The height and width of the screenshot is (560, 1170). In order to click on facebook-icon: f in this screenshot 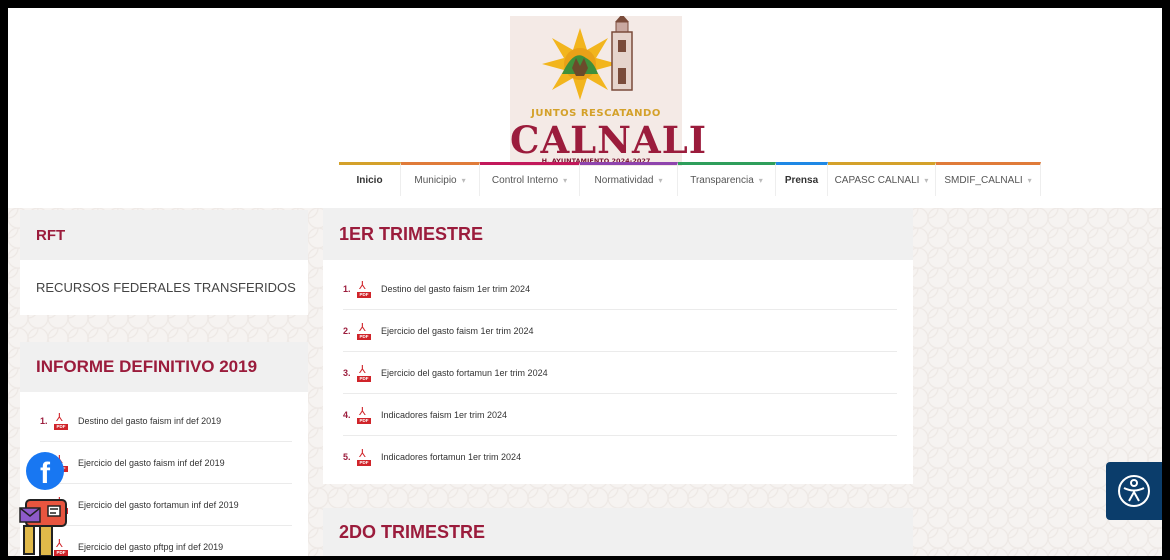, I will do `click(45, 471)`.